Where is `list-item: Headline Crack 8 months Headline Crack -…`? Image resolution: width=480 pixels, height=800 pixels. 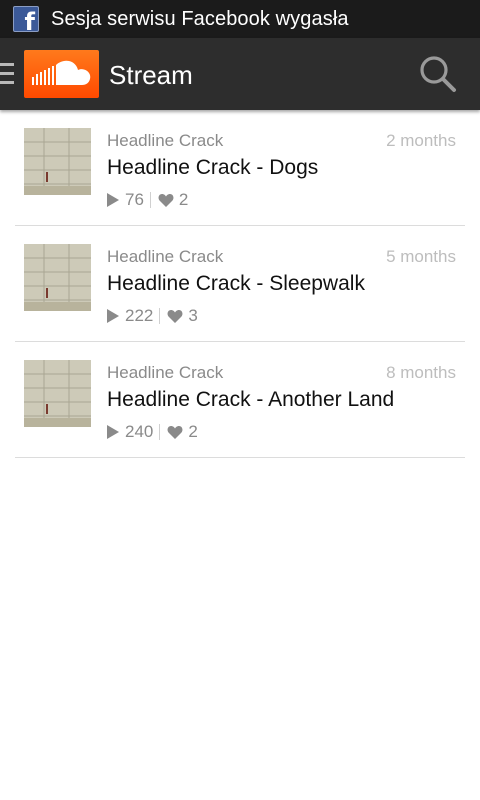
list-item: Headline Crack 8 months Headline Crack -… is located at coordinates (240, 400).